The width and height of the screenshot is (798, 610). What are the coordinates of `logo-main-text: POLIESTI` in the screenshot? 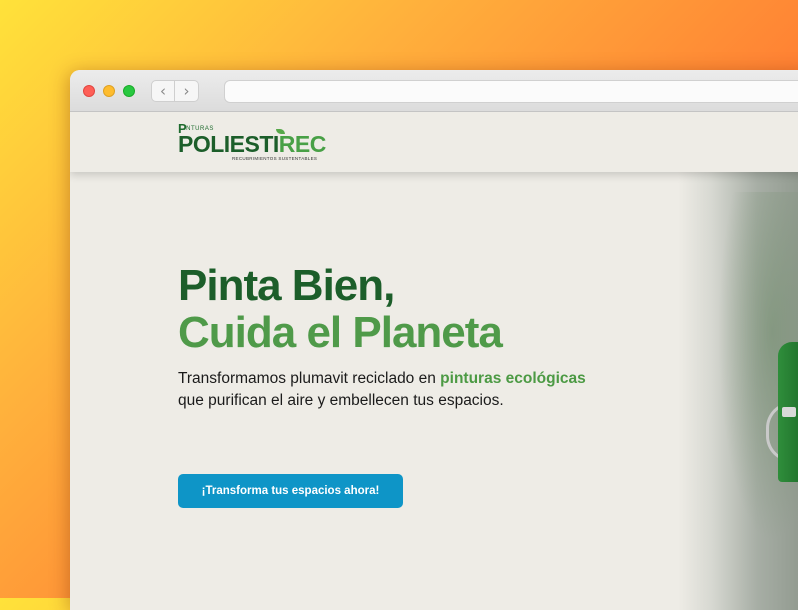 It's located at (228, 144).